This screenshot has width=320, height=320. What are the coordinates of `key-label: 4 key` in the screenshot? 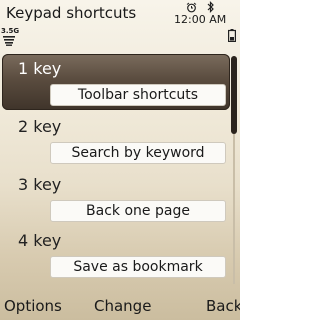 It's located at (40, 240).